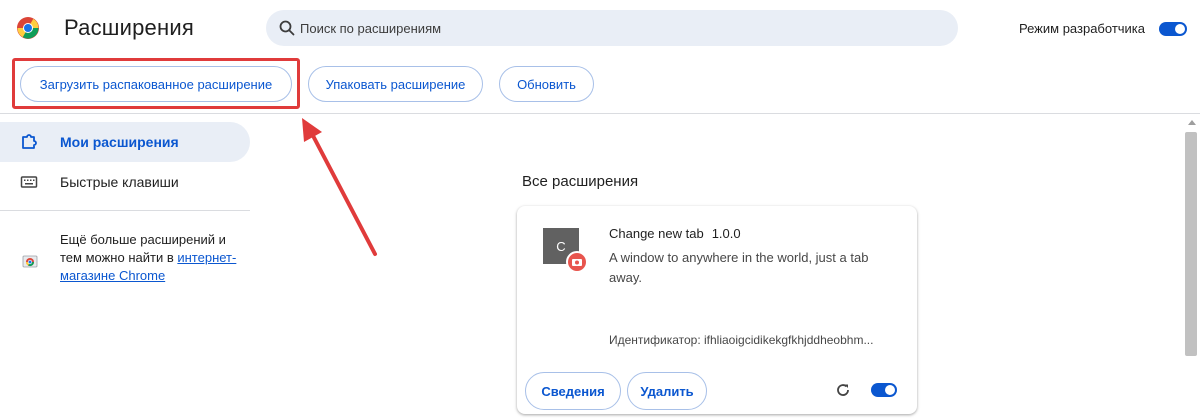  What do you see at coordinates (125, 210) in the screenshot?
I see `sidebar-divider` at bounding box center [125, 210].